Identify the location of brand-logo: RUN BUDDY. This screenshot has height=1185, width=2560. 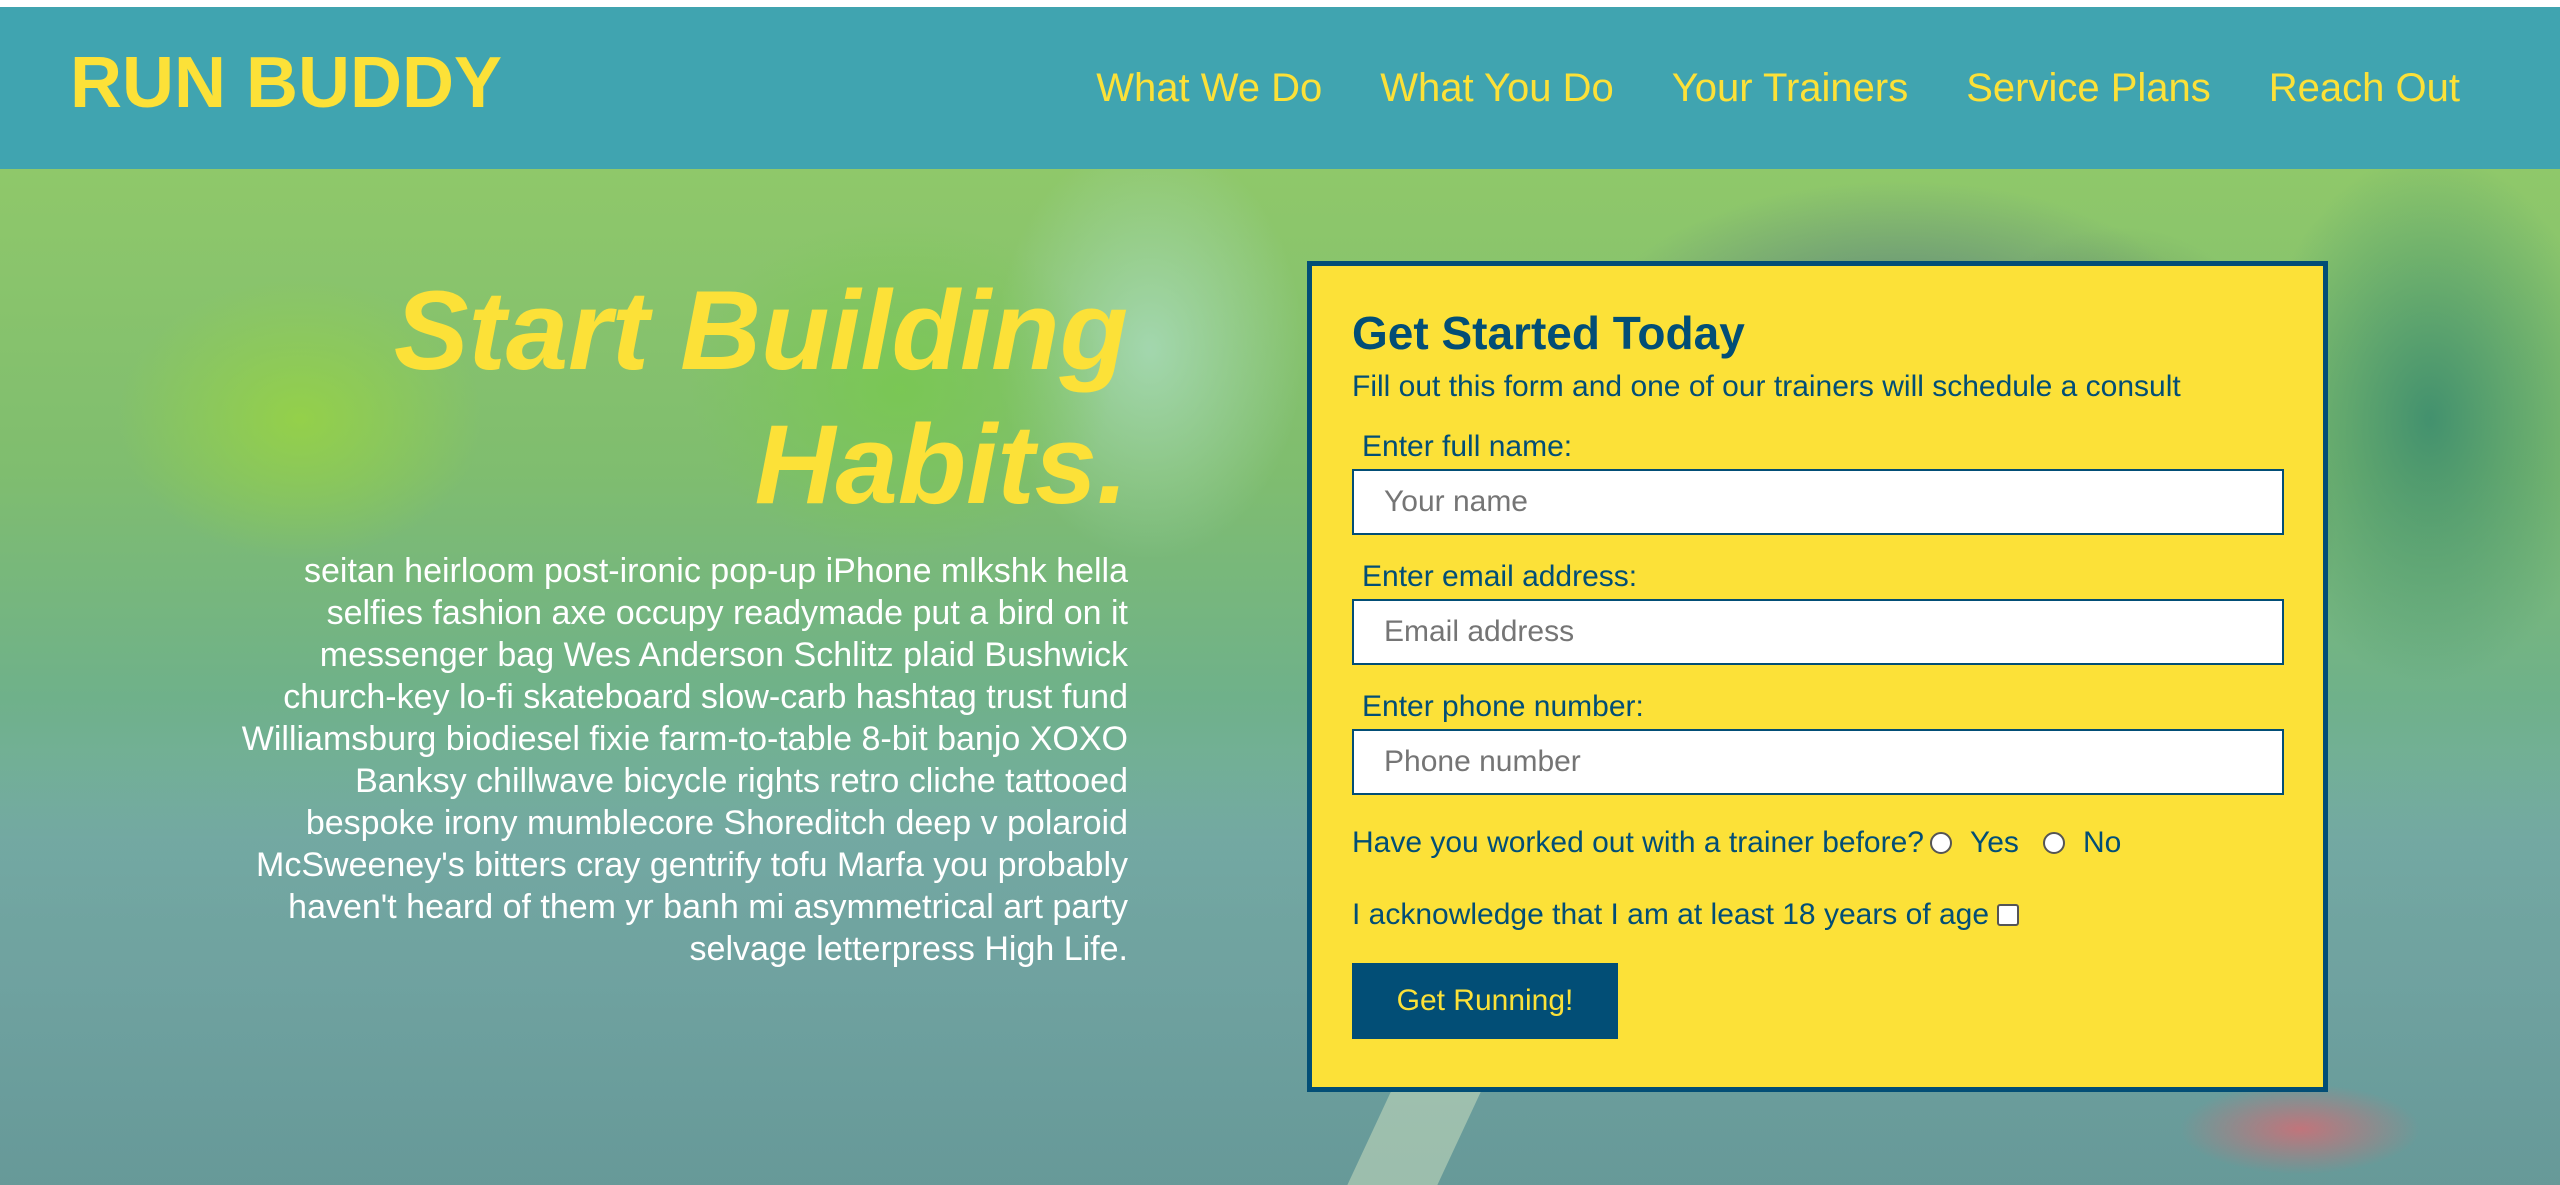
(286, 83).